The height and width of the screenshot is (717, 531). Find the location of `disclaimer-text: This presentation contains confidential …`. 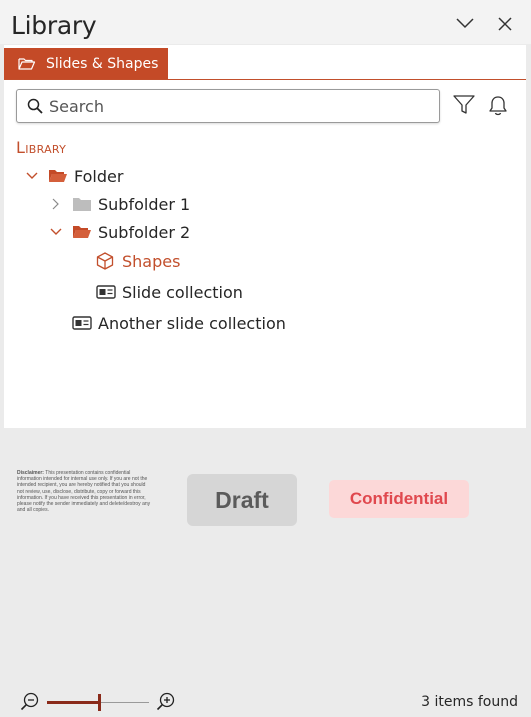

disclaimer-text: This presentation contains confidential … is located at coordinates (84, 492).